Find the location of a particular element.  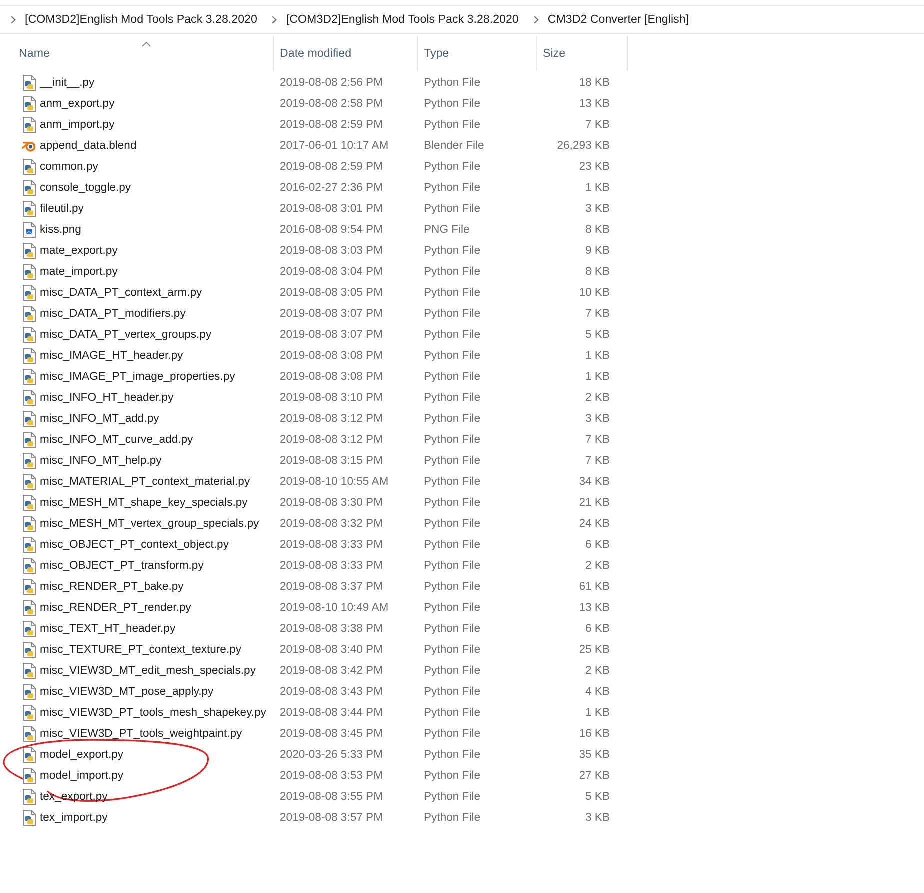

file-name: misc_RENDER_PT_bake.py is located at coordinates (112, 586).